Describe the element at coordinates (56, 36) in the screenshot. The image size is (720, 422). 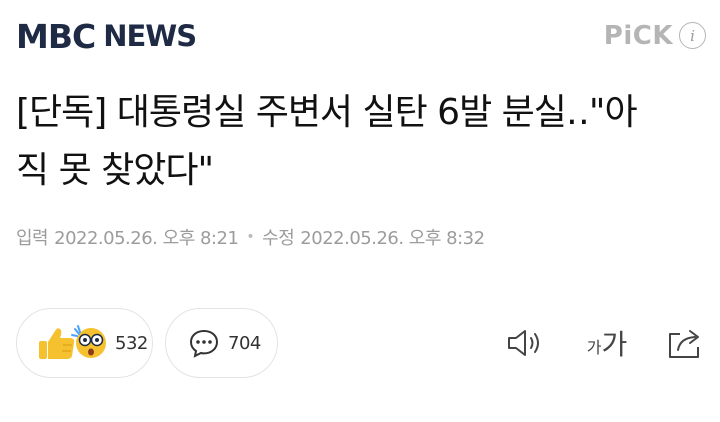
I see `logo-mbc: MBC` at that location.